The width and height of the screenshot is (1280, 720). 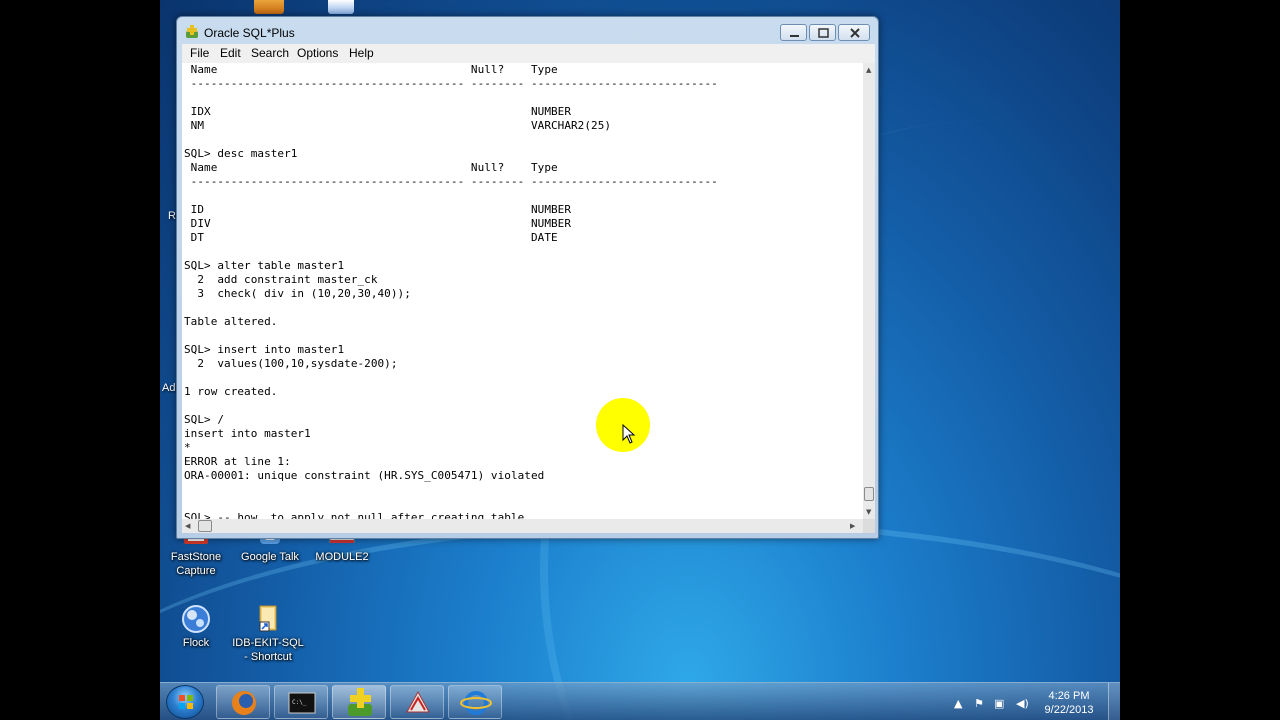 I want to click on desktop-icon-label: Google Talk, so click(x=270, y=557).